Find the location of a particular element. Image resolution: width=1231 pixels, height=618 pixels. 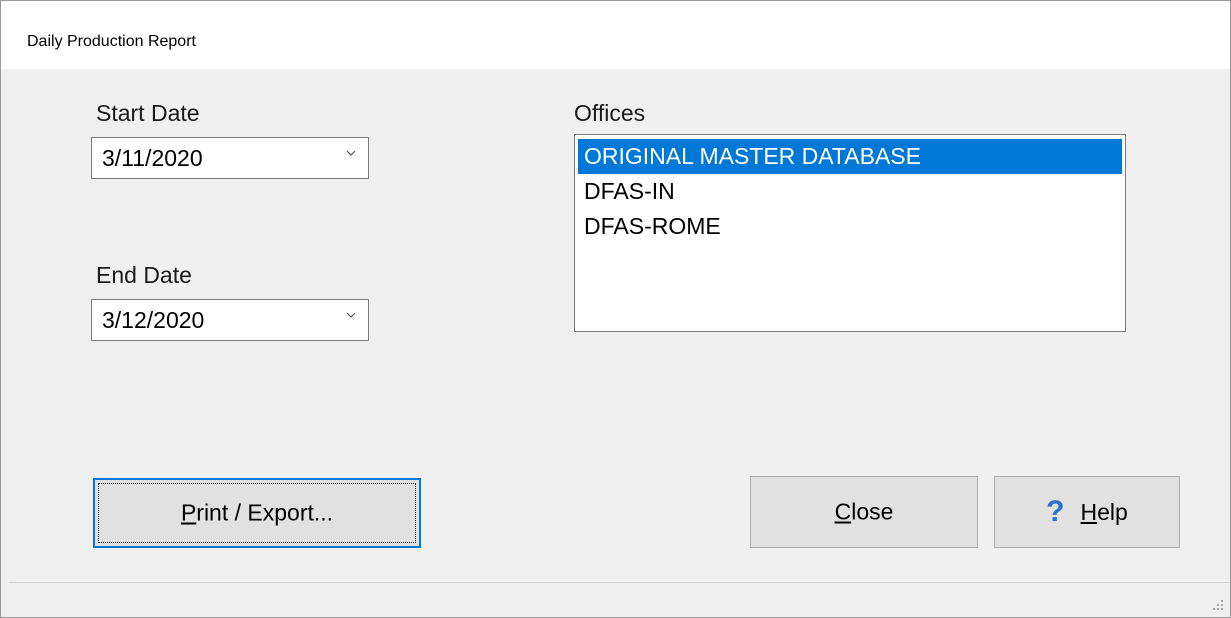

status-separator is located at coordinates (619, 582).